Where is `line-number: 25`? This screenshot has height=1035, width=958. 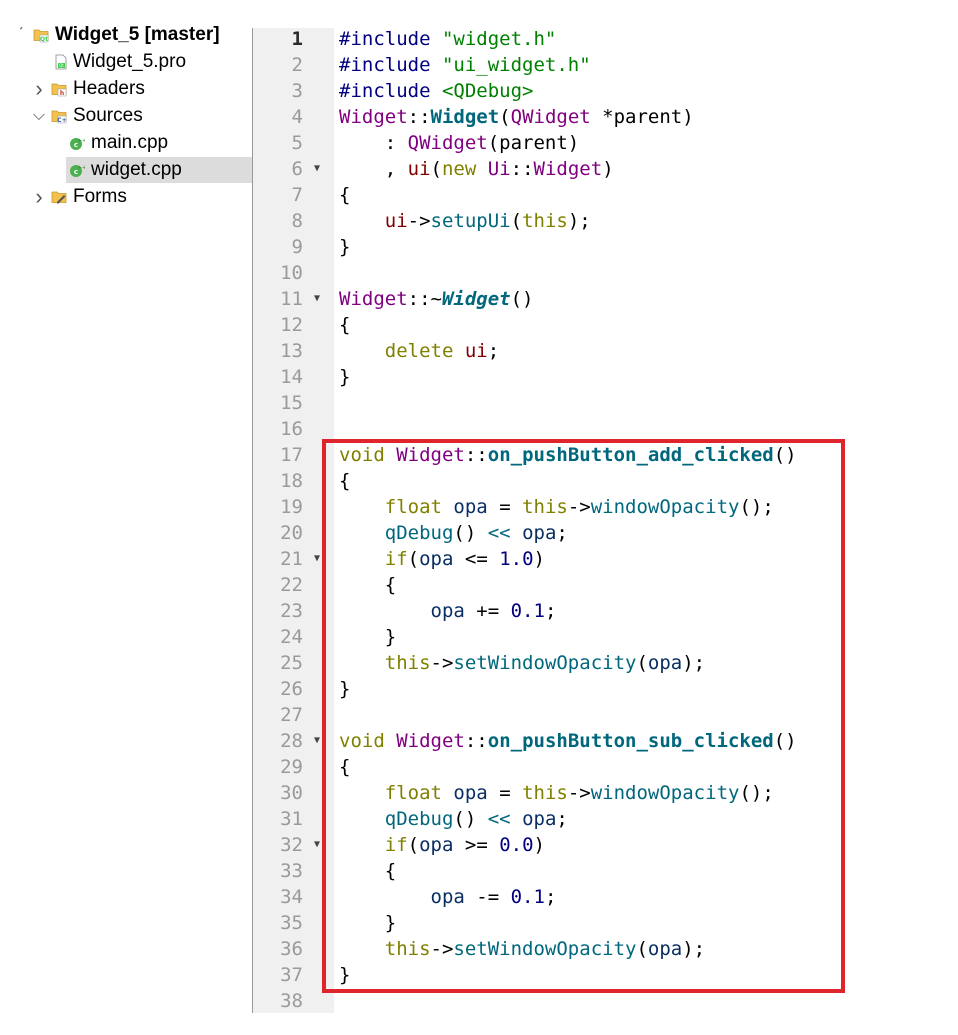 line-number: 25 is located at coordinates (291, 663).